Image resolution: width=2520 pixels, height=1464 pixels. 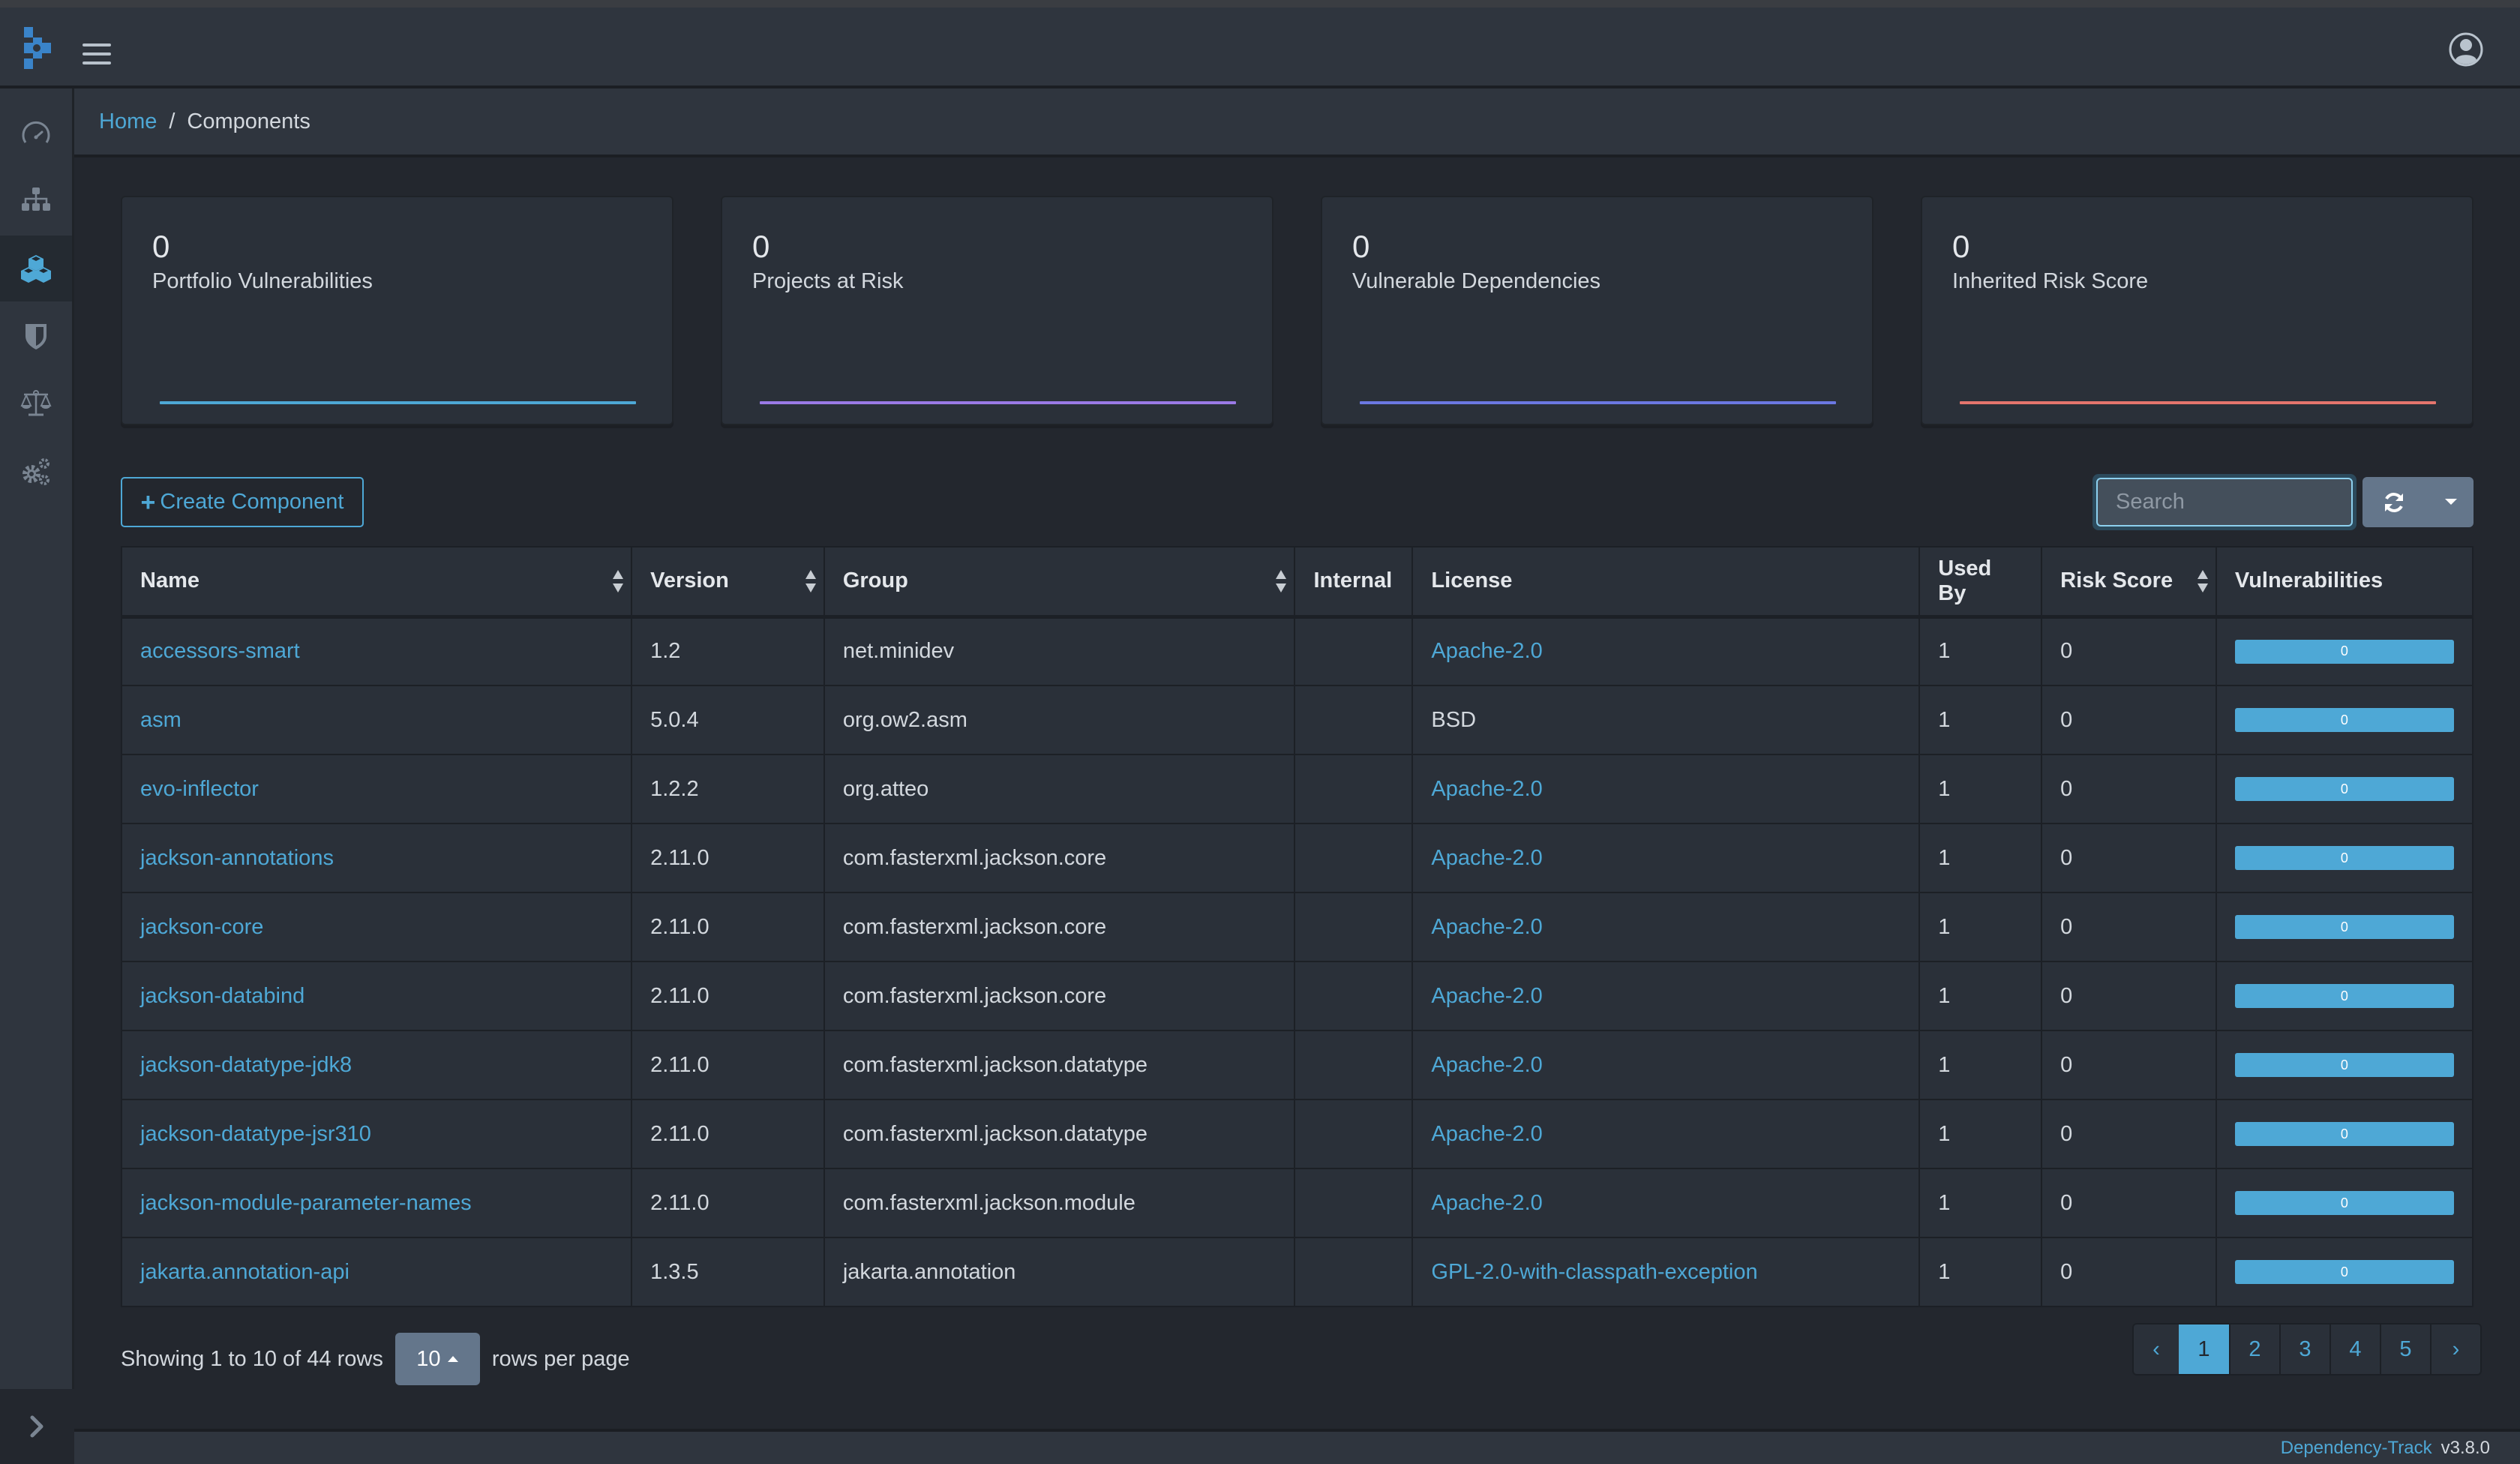 What do you see at coordinates (989, 1202) in the screenshot?
I see `component-group: com.fasterxml.jackson.module` at bounding box center [989, 1202].